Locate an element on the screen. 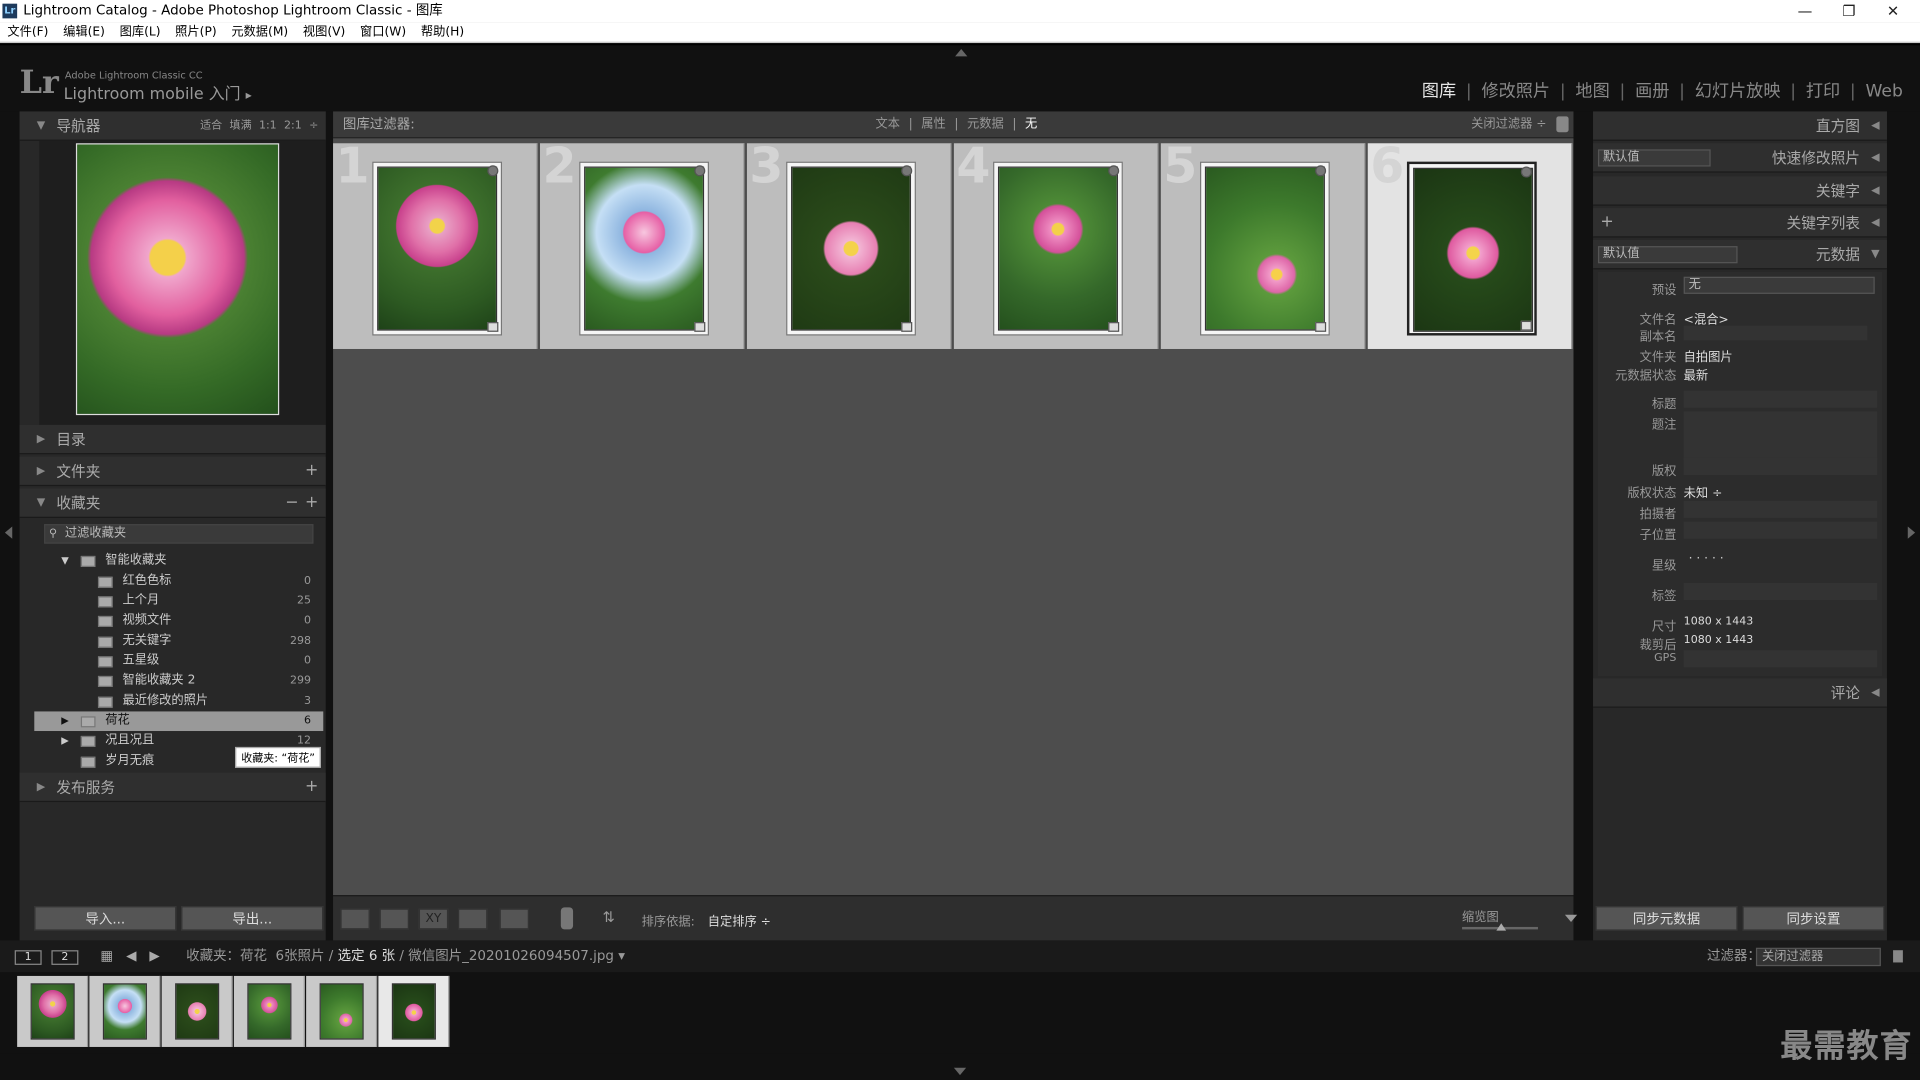 The height and width of the screenshot is (1080, 1920). creator-field is located at coordinates (1780, 509).